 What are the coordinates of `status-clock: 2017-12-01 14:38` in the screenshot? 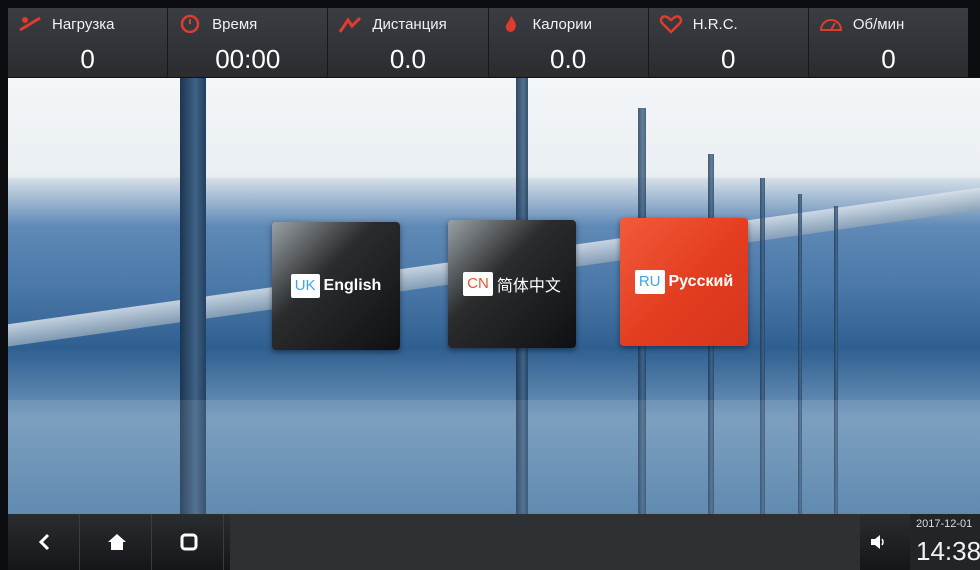 It's located at (945, 542).